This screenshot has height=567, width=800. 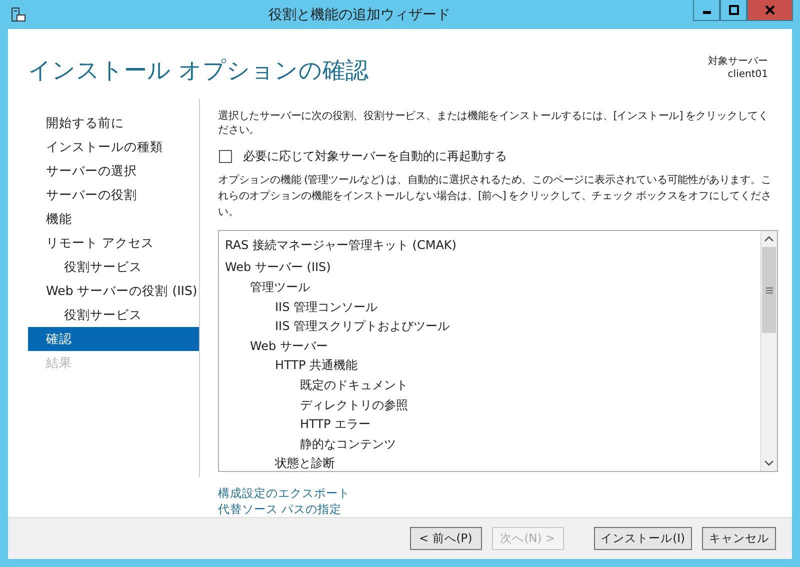 What do you see at coordinates (289, 345) in the screenshot?
I see `feature-item: Web サーバー` at bounding box center [289, 345].